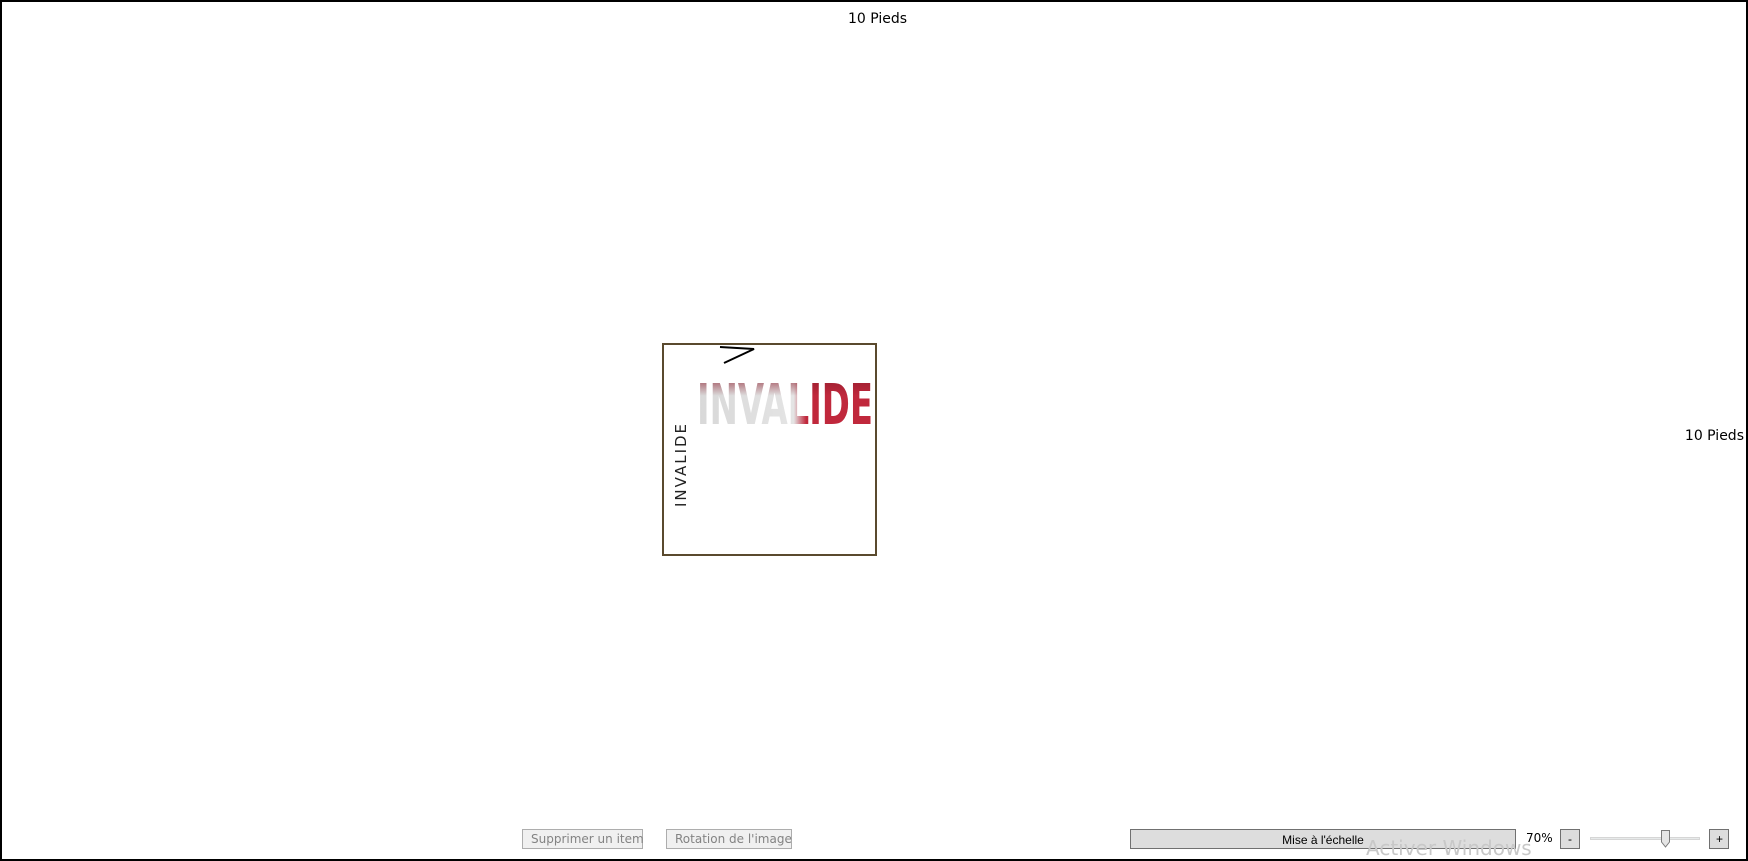 The width and height of the screenshot is (1748, 861). I want to click on scale-button: Mise à l'échelle, so click(1323, 839).